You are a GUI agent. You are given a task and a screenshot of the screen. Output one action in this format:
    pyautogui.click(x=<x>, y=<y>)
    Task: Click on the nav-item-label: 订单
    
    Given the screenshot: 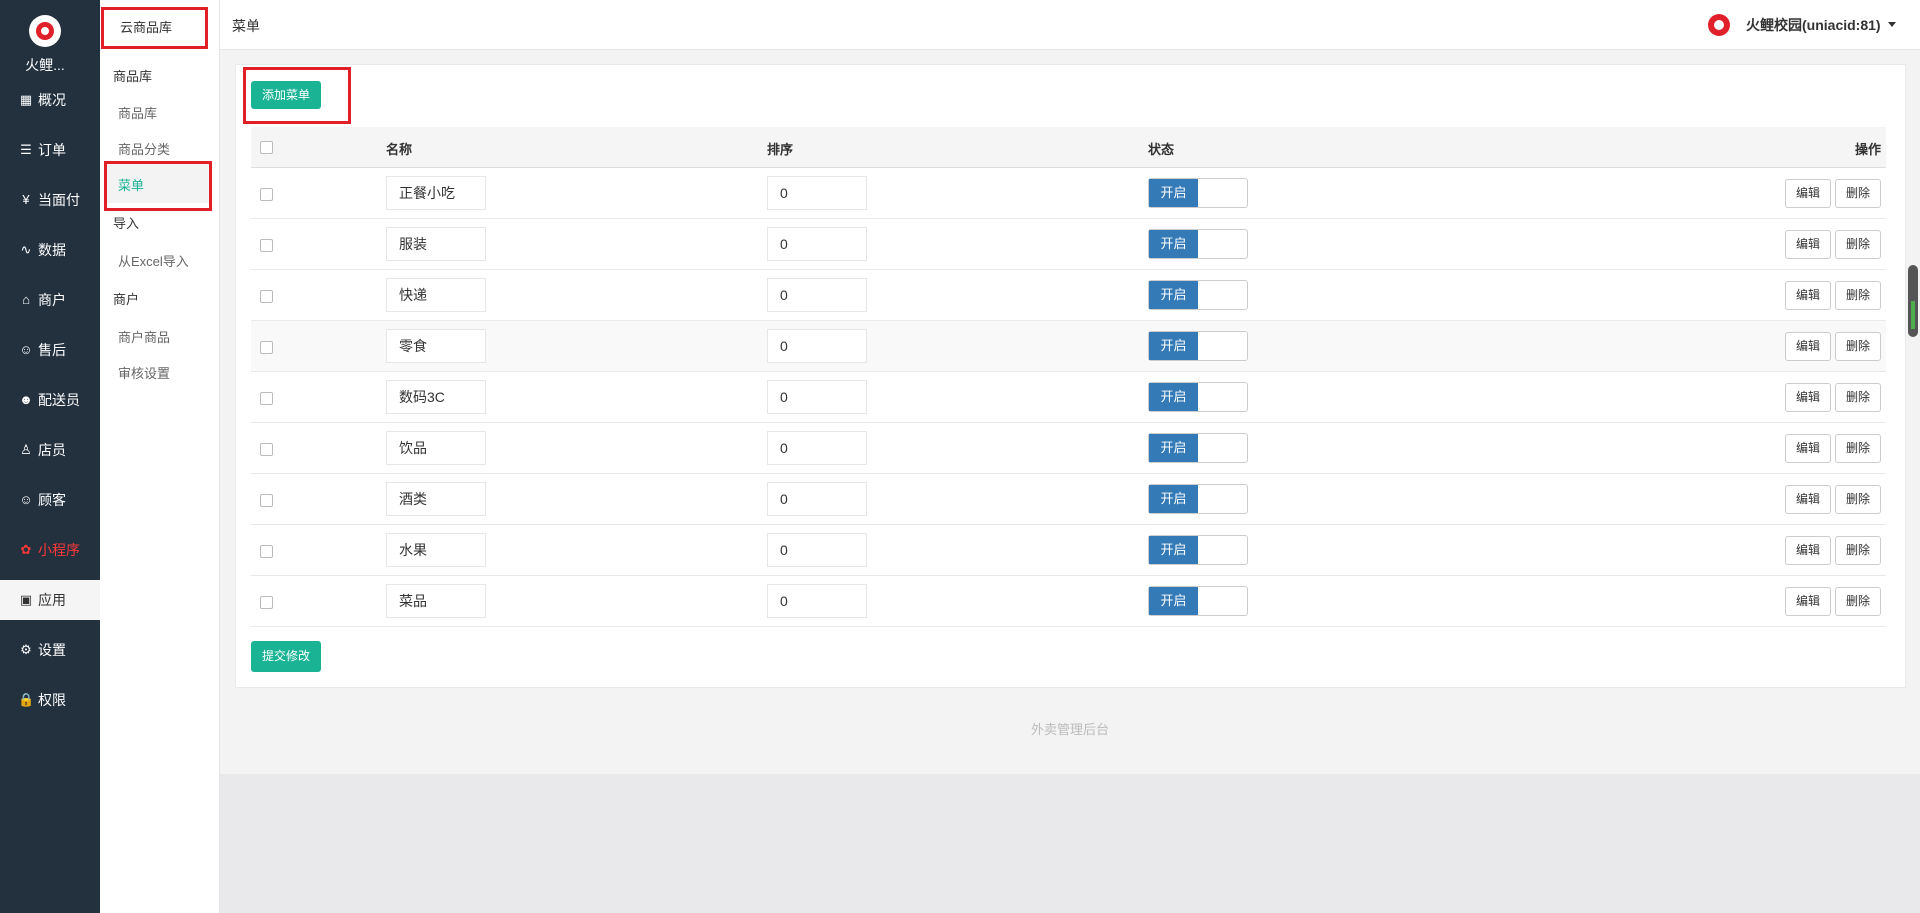 What is the action you would take?
    pyautogui.click(x=52, y=150)
    